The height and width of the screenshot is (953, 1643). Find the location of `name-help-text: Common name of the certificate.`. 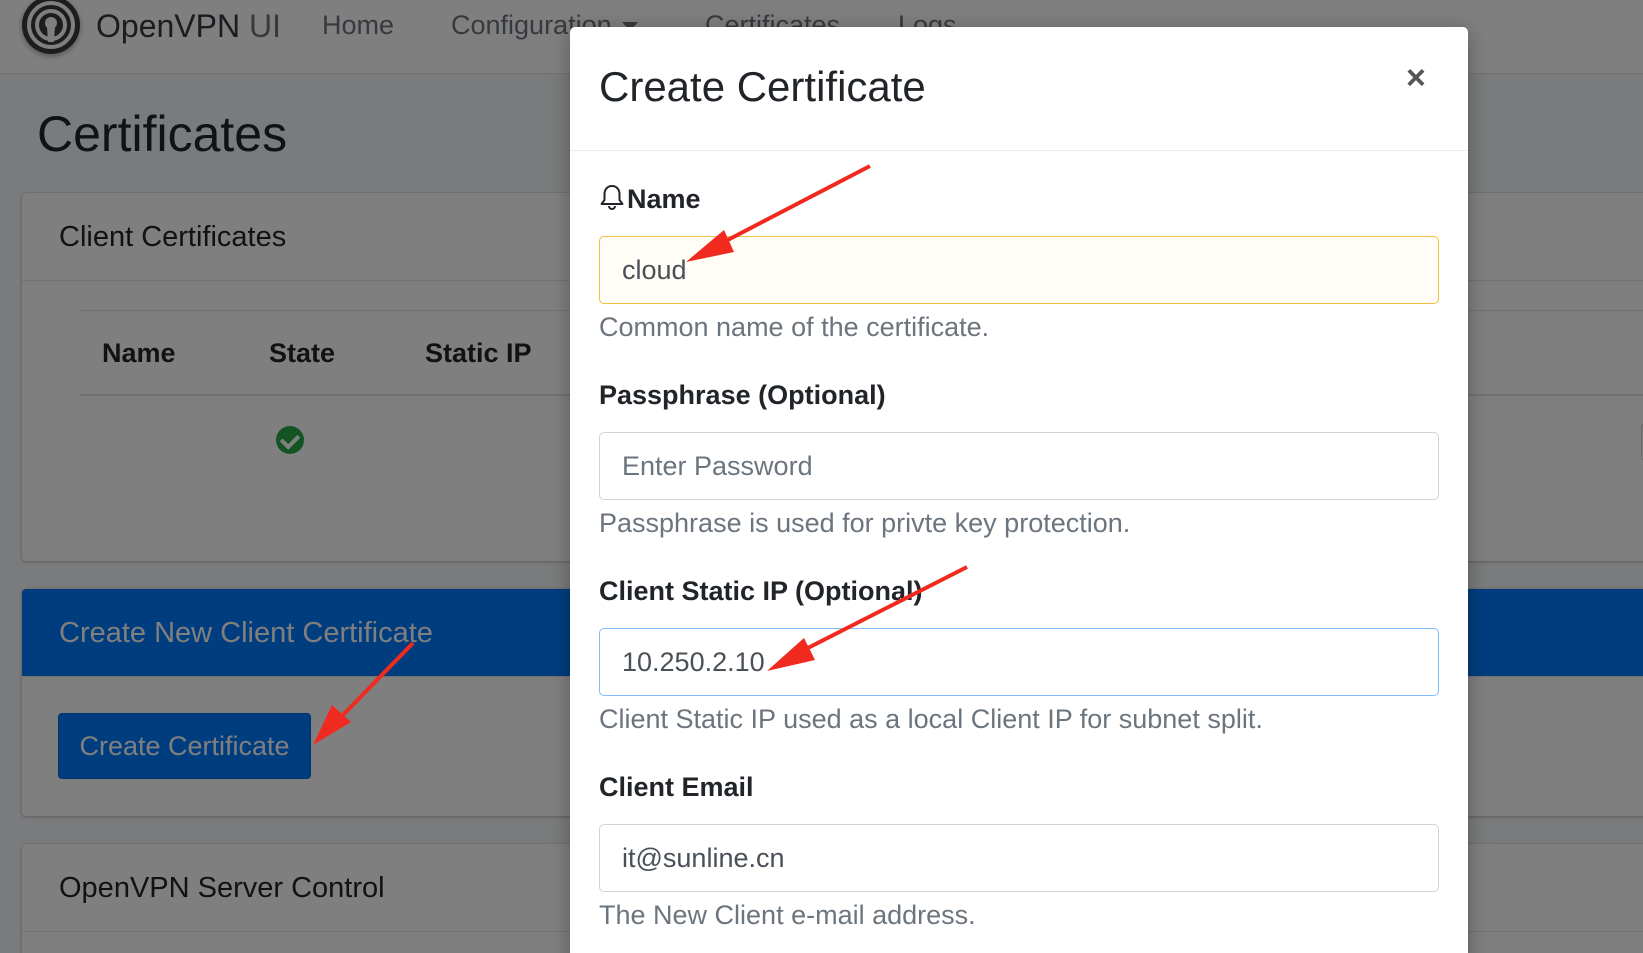

name-help-text: Common name of the certificate. is located at coordinates (794, 327).